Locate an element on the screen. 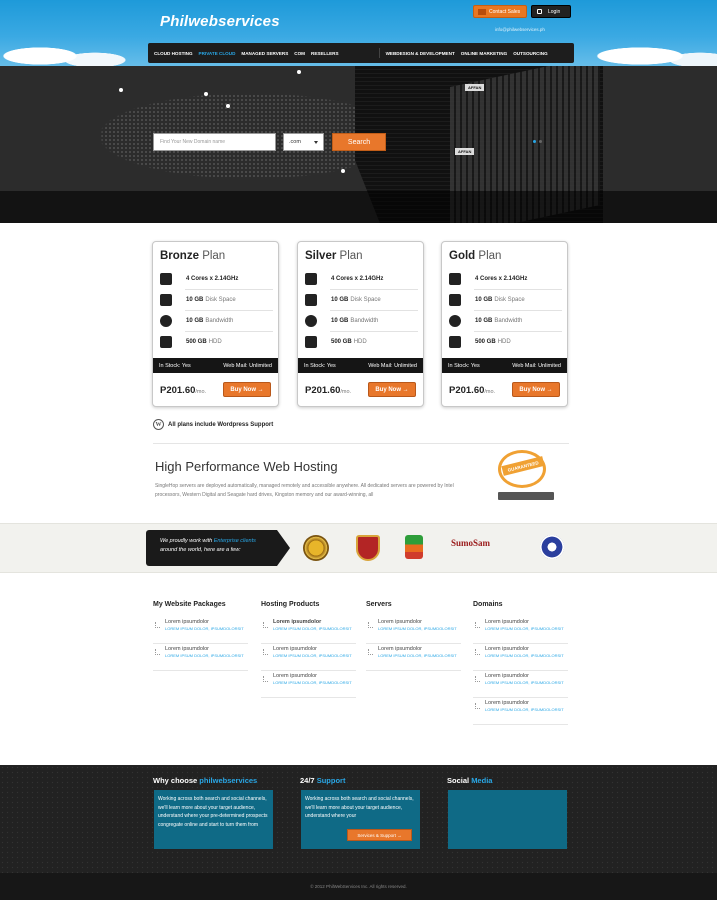  services-support-button: Services & Support → is located at coordinates (379, 835).